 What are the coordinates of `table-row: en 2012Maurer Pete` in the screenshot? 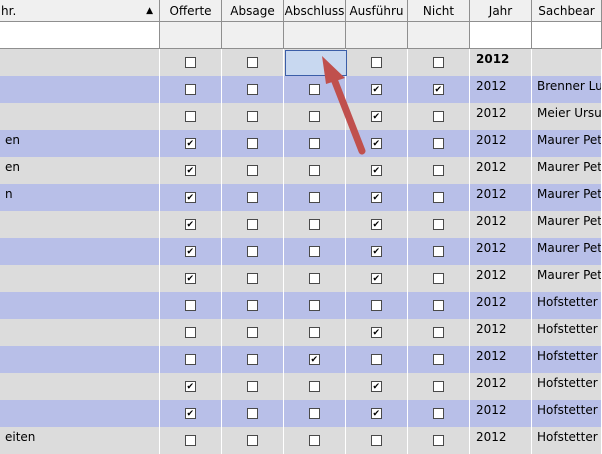 It's located at (301, 143).